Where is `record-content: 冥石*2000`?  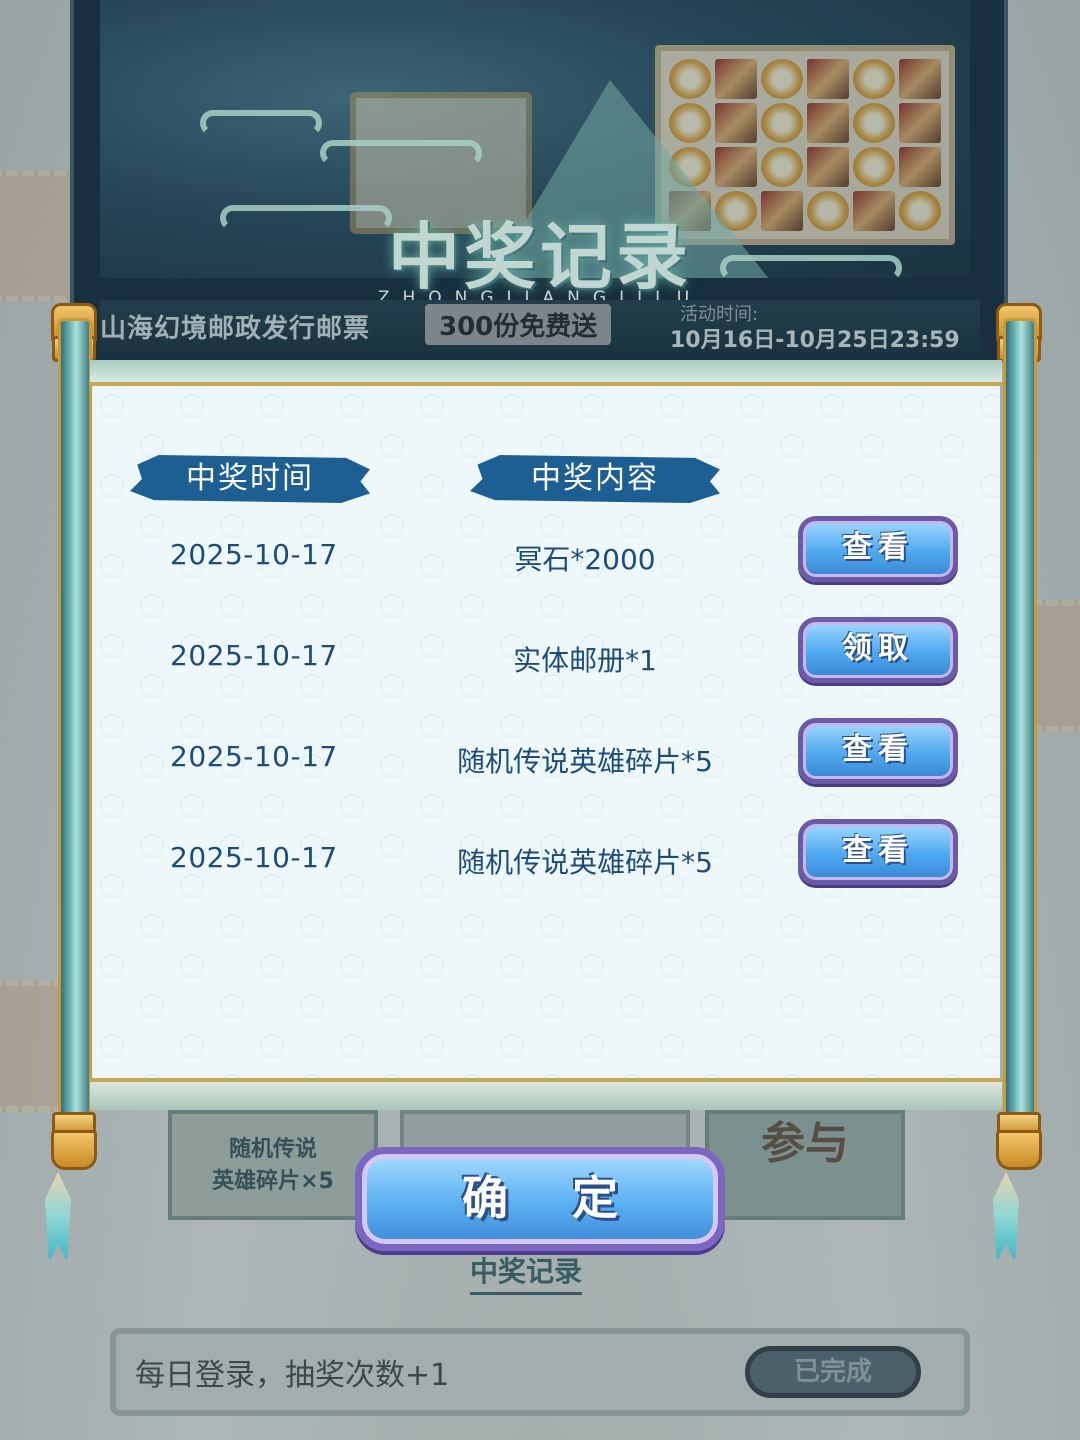 record-content: 冥石*2000 is located at coordinates (585, 559).